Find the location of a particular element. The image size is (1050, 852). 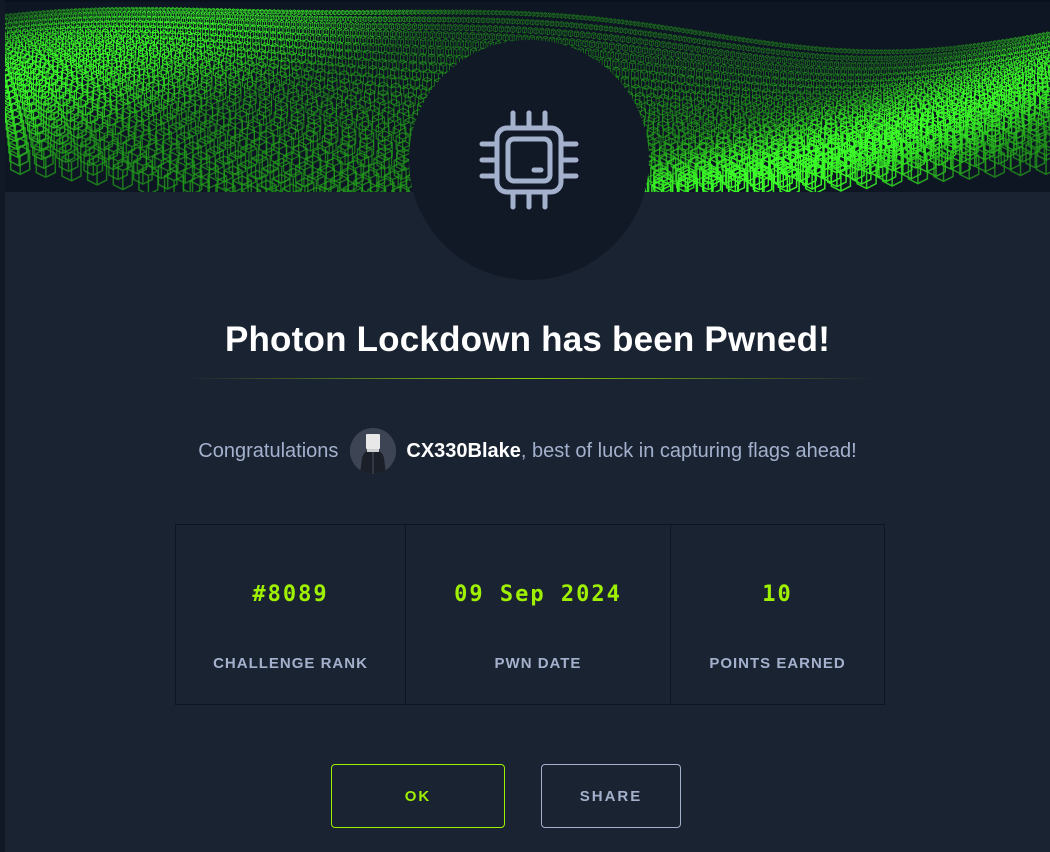

congrats-prefix: Congratulations is located at coordinates (268, 450).